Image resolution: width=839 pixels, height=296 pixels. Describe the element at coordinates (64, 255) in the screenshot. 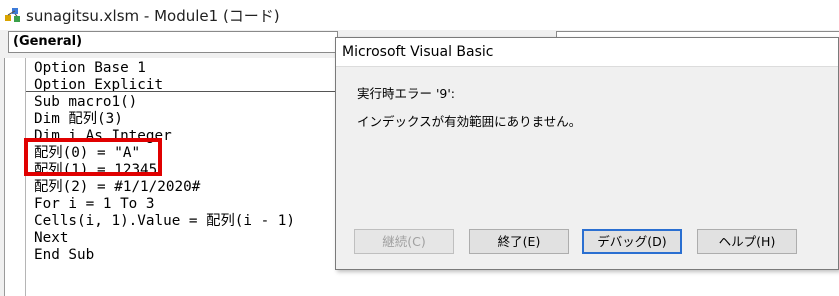

I see `code-line: End Sub` at that location.